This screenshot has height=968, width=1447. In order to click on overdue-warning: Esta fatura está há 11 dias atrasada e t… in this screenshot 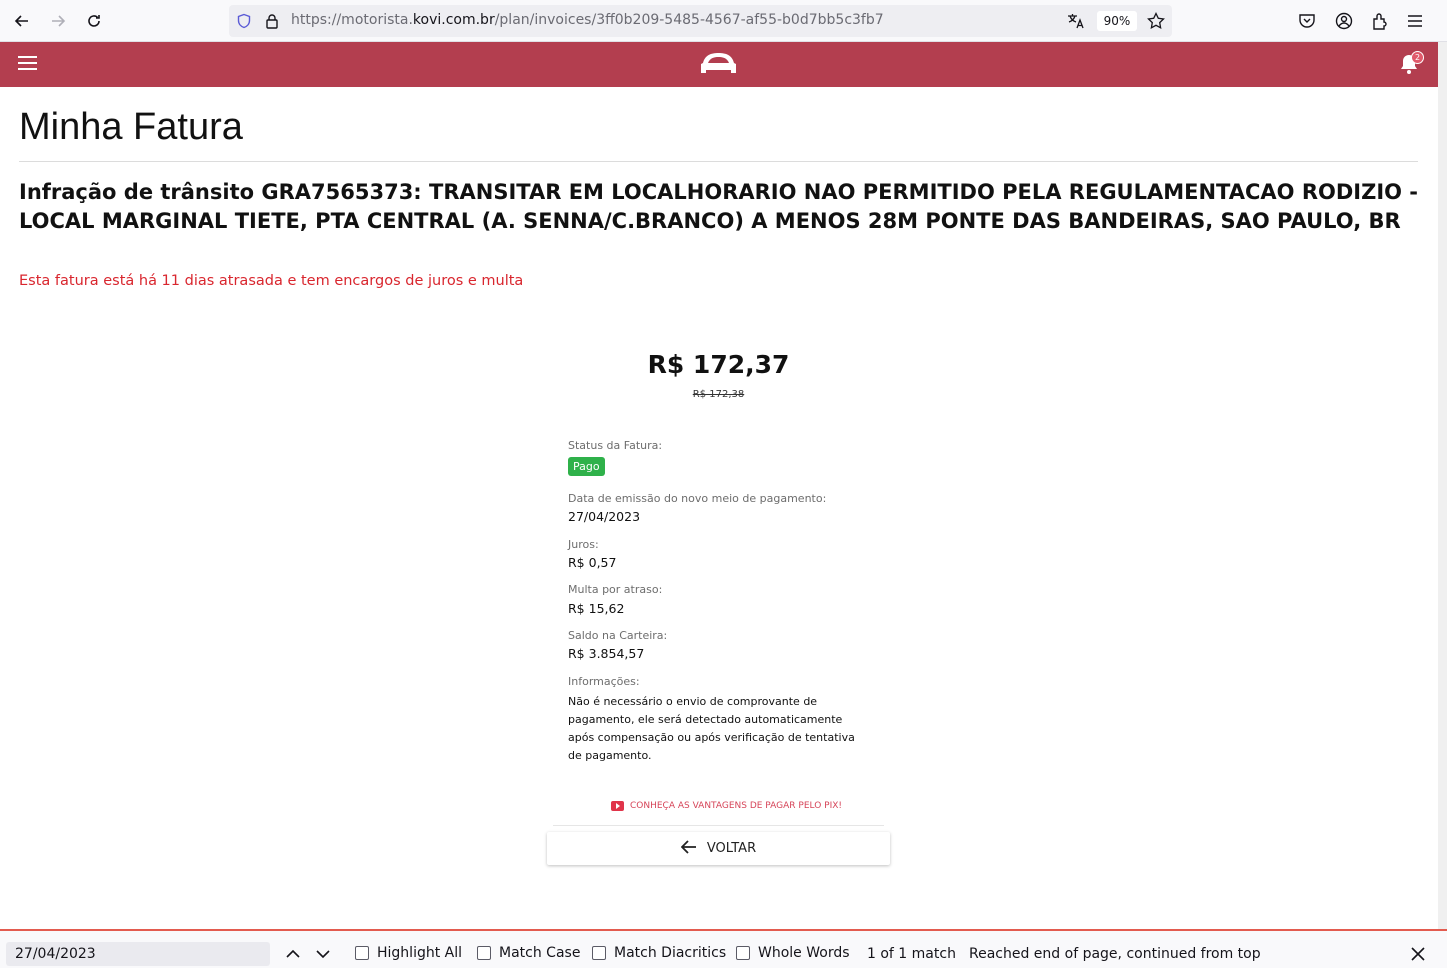, I will do `click(271, 281)`.